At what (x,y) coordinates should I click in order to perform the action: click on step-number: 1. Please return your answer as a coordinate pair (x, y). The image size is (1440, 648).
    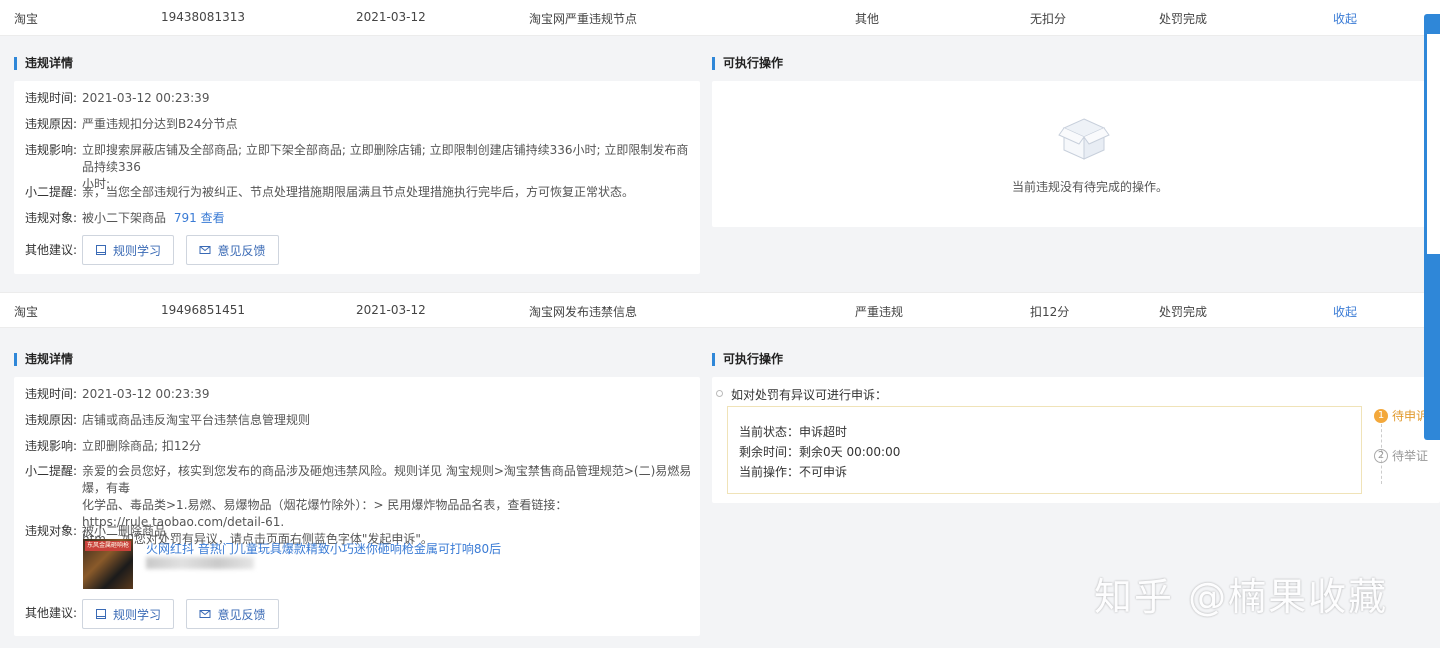
    Looking at the image, I should click on (1381, 415).